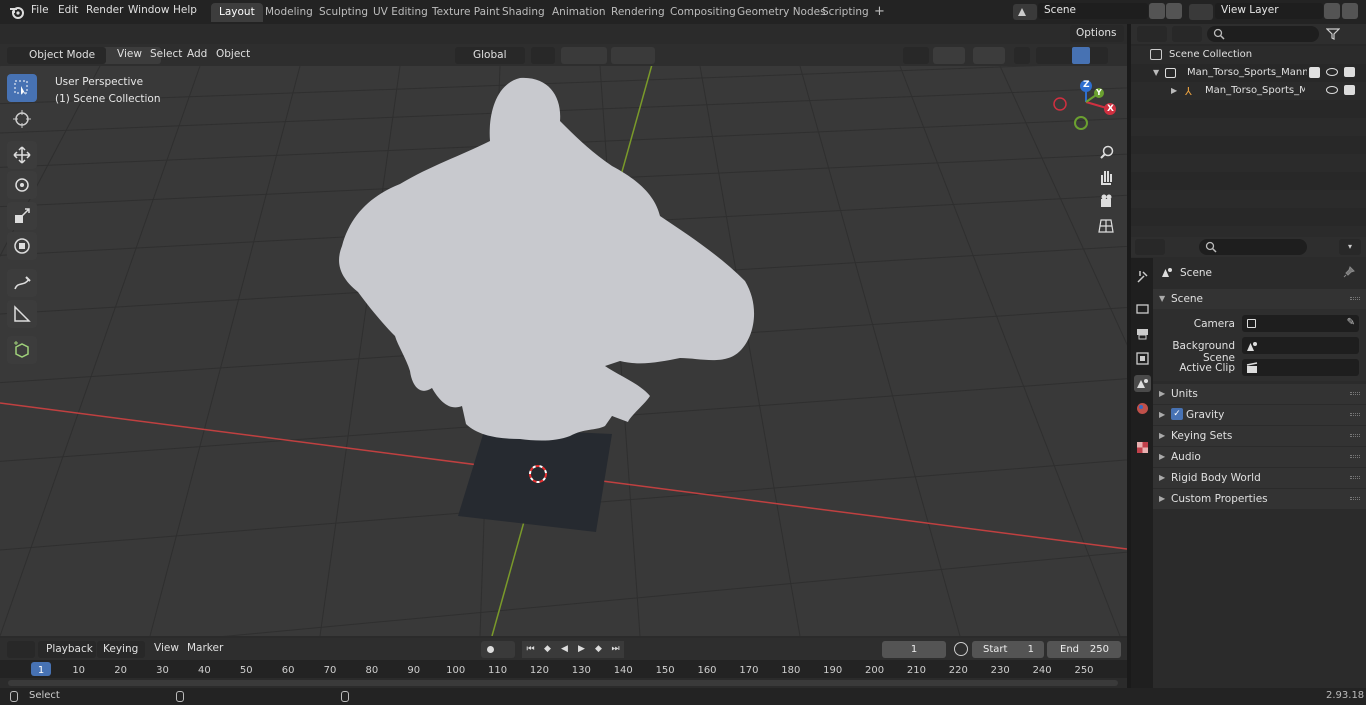 The width and height of the screenshot is (1366, 705). Describe the element at coordinates (22, 119) in the screenshot. I see `tool-cursor` at that location.